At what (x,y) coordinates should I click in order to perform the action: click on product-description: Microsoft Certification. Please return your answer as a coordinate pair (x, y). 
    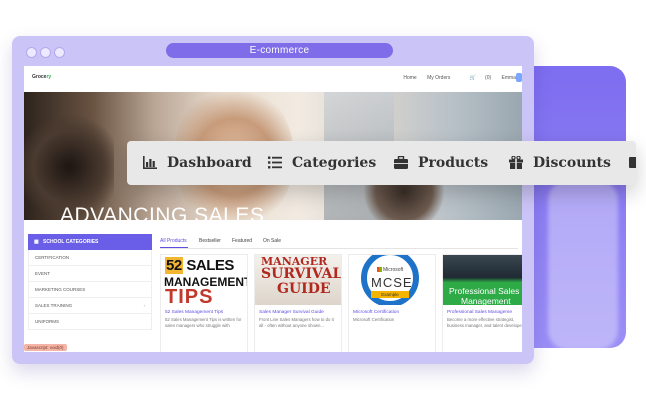
    Looking at the image, I should click on (374, 319).